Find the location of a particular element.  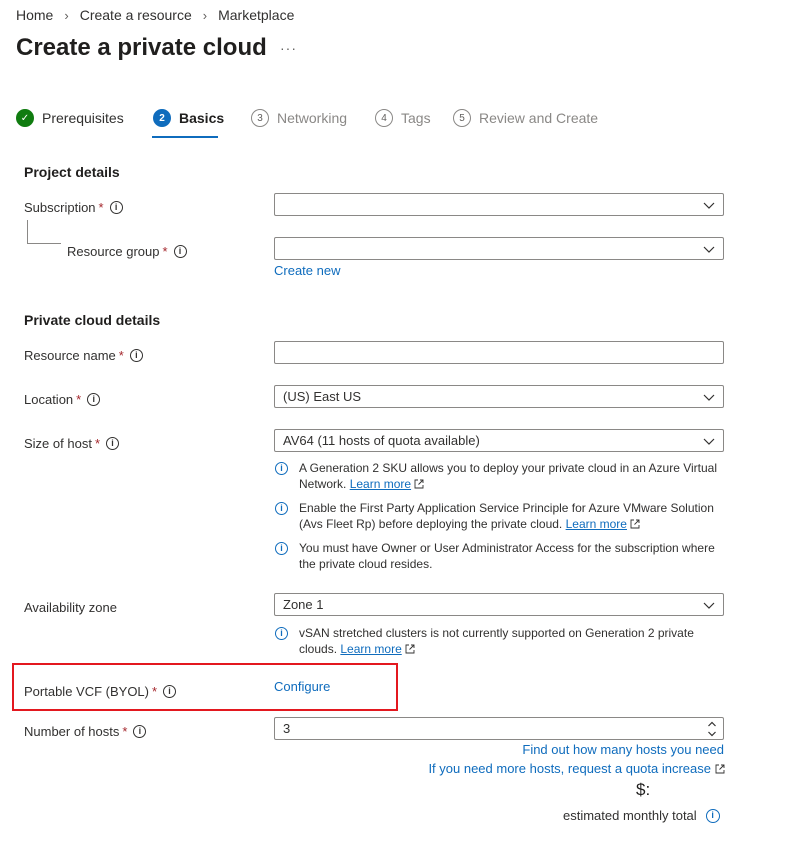

estimated-monthly-total: estimated monthly total i is located at coordinates (641, 815).